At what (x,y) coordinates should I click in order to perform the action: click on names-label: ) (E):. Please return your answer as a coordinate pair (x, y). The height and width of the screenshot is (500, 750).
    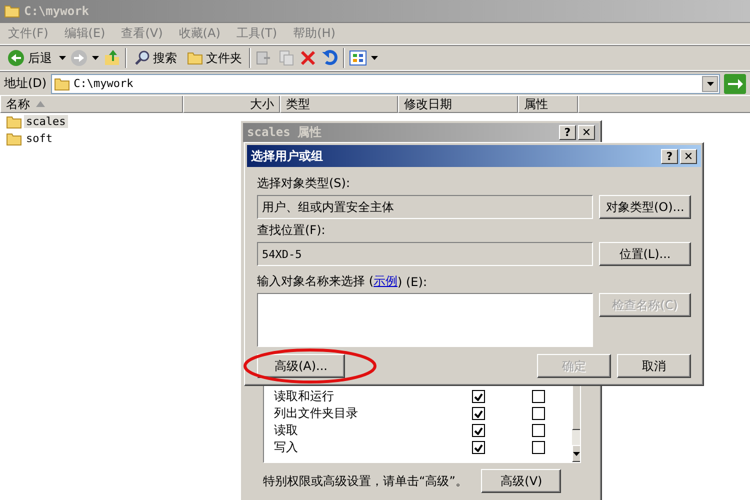
    Looking at the image, I should click on (412, 281).